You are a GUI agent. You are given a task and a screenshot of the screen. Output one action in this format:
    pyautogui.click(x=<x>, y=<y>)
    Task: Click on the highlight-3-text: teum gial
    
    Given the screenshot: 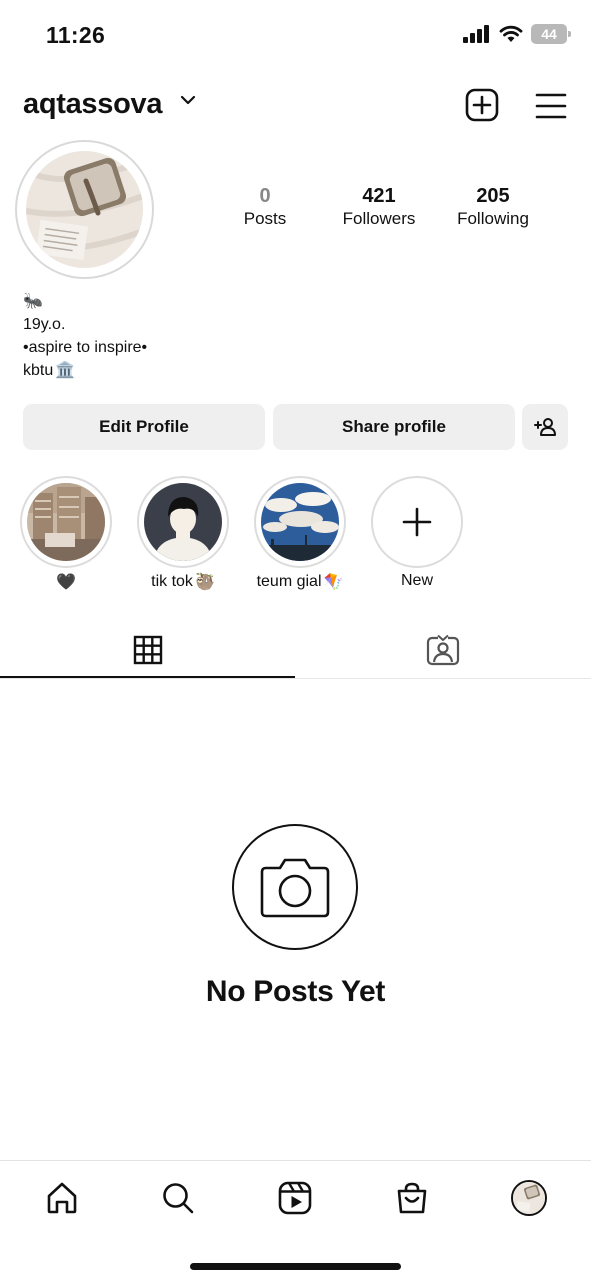 What is the action you would take?
    pyautogui.click(x=289, y=581)
    